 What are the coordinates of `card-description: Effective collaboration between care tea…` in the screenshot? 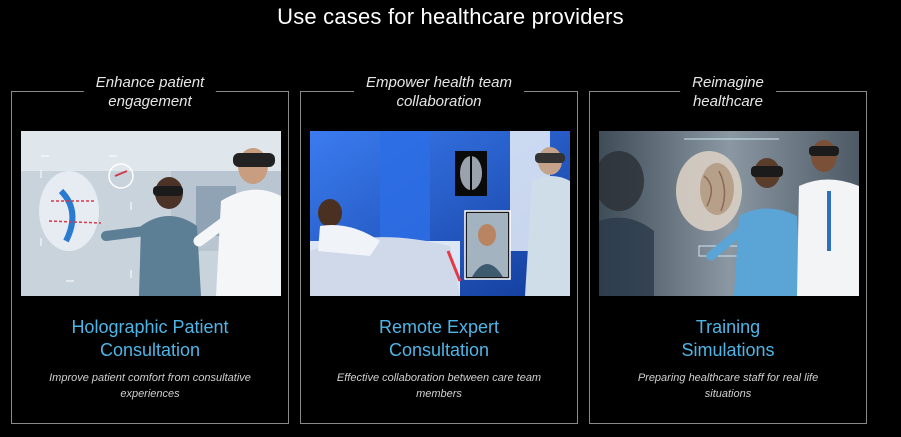 It's located at (439, 386).